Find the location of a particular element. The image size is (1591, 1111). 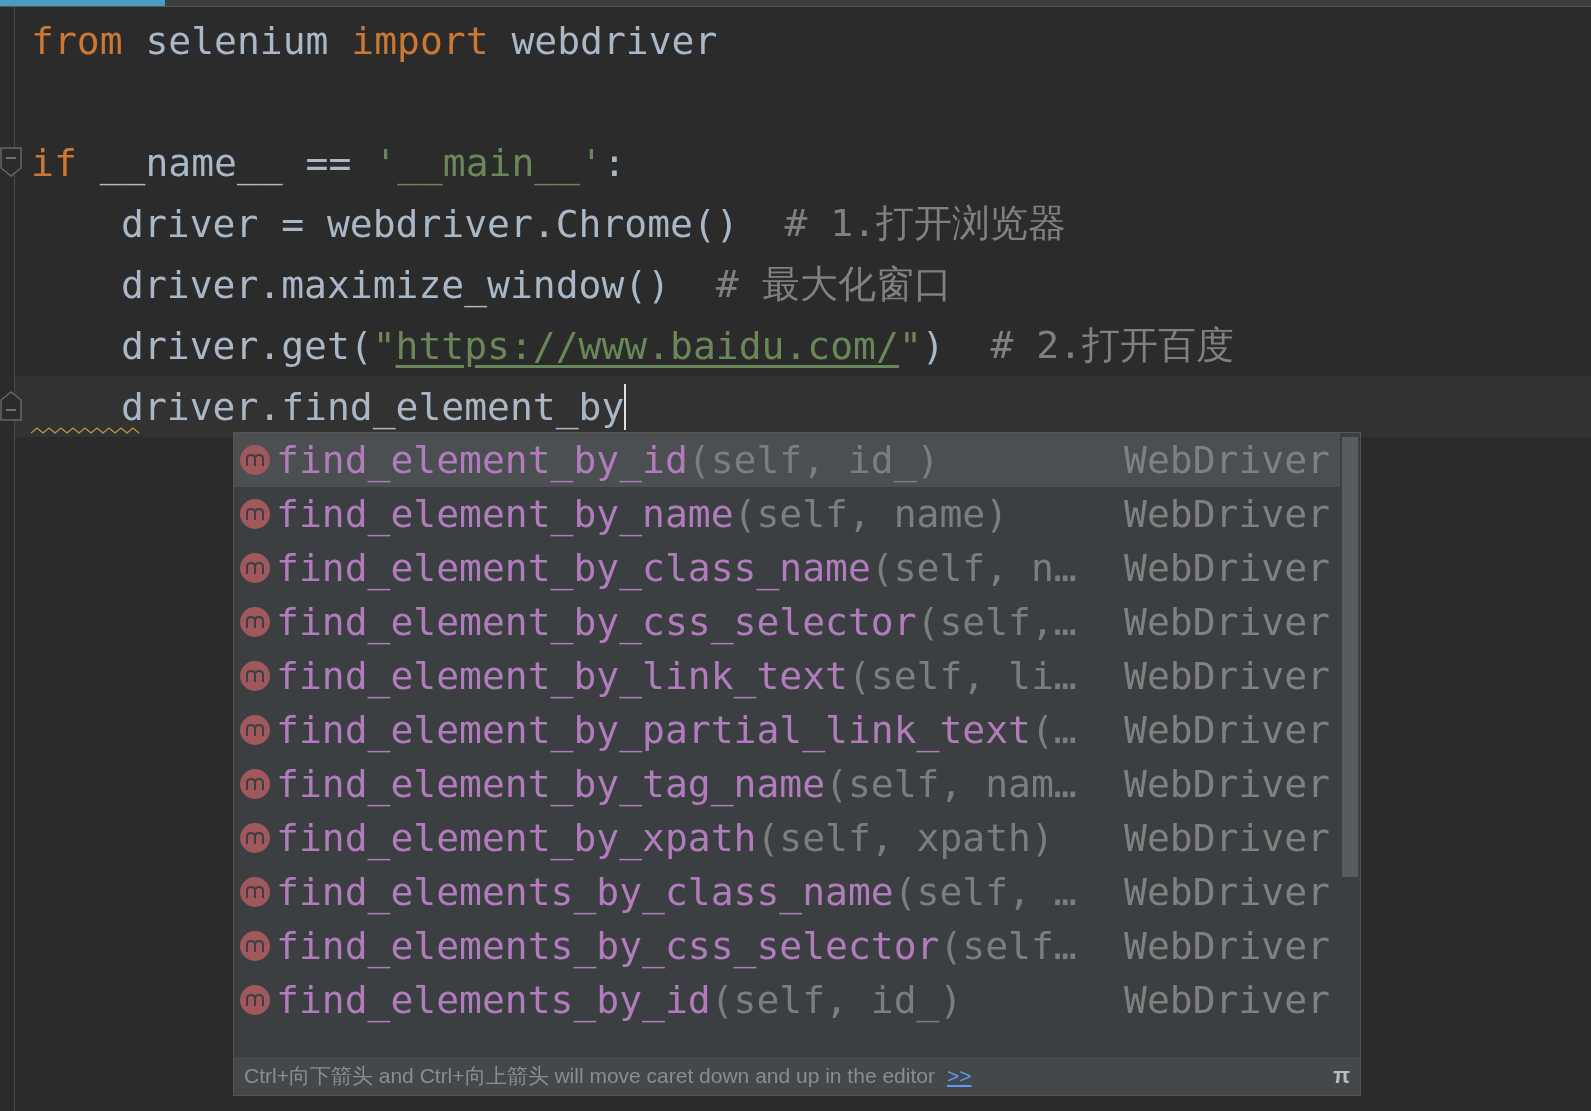

code-plain: webdriver is located at coordinates (614, 40).